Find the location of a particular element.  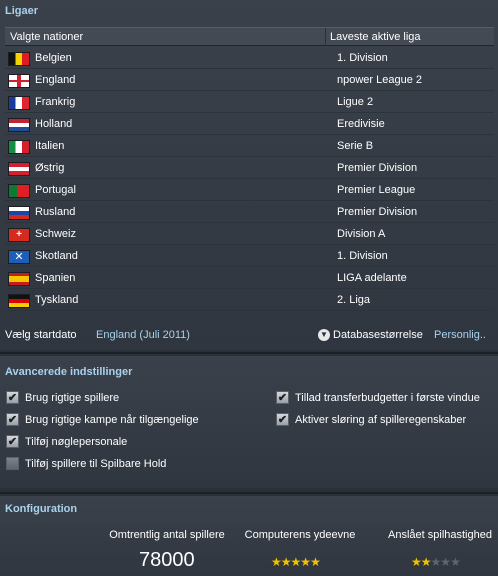

column-header-league: Laveste aktive liga is located at coordinates (375, 37).